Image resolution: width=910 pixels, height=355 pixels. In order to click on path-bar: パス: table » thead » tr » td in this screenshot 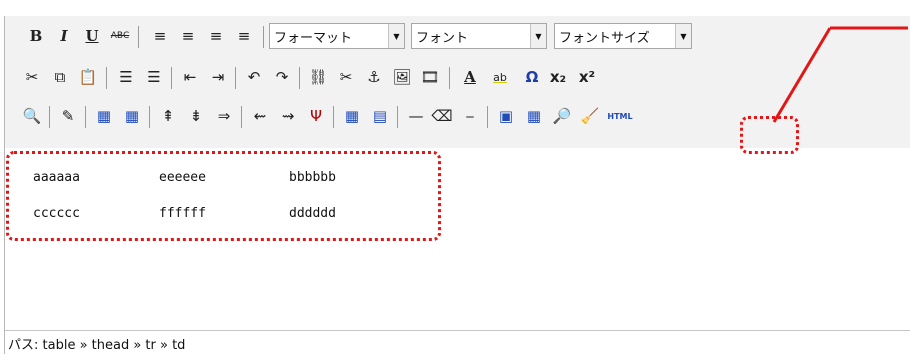, I will do `click(457, 342)`.